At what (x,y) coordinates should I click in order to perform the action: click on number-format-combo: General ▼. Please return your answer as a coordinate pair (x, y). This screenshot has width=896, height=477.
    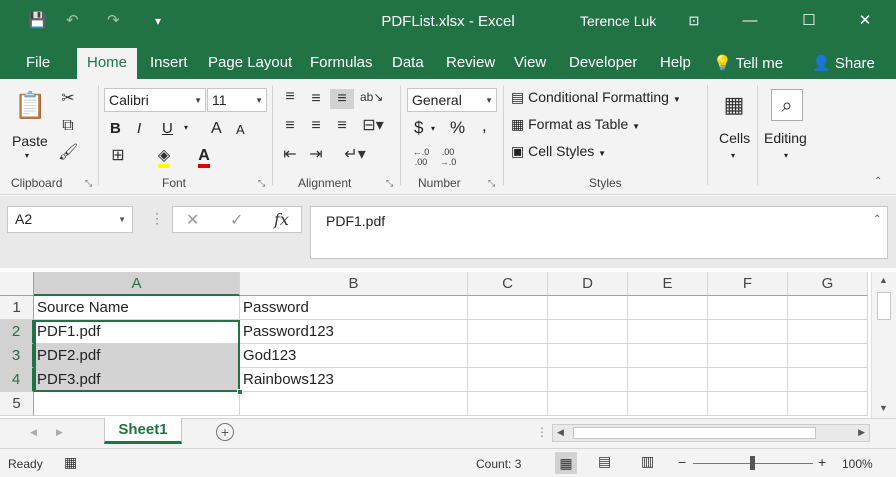
    Looking at the image, I should click on (452, 100).